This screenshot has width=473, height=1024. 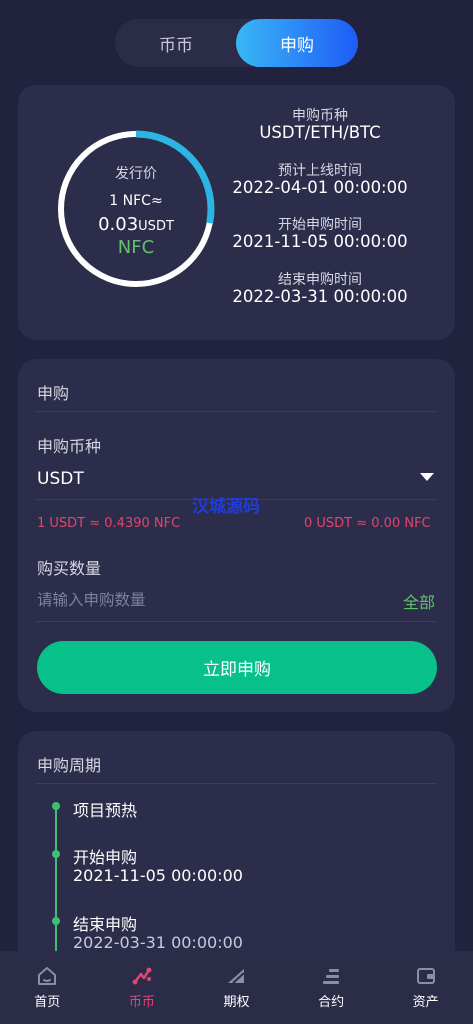 I want to click on issue-price-ring, so click(x=136, y=209).